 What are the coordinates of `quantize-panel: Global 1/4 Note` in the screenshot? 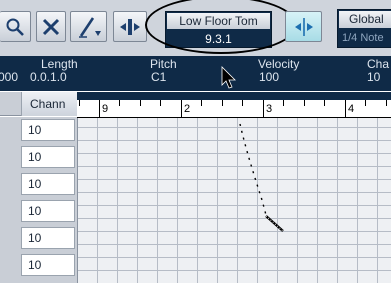 It's located at (364, 28).